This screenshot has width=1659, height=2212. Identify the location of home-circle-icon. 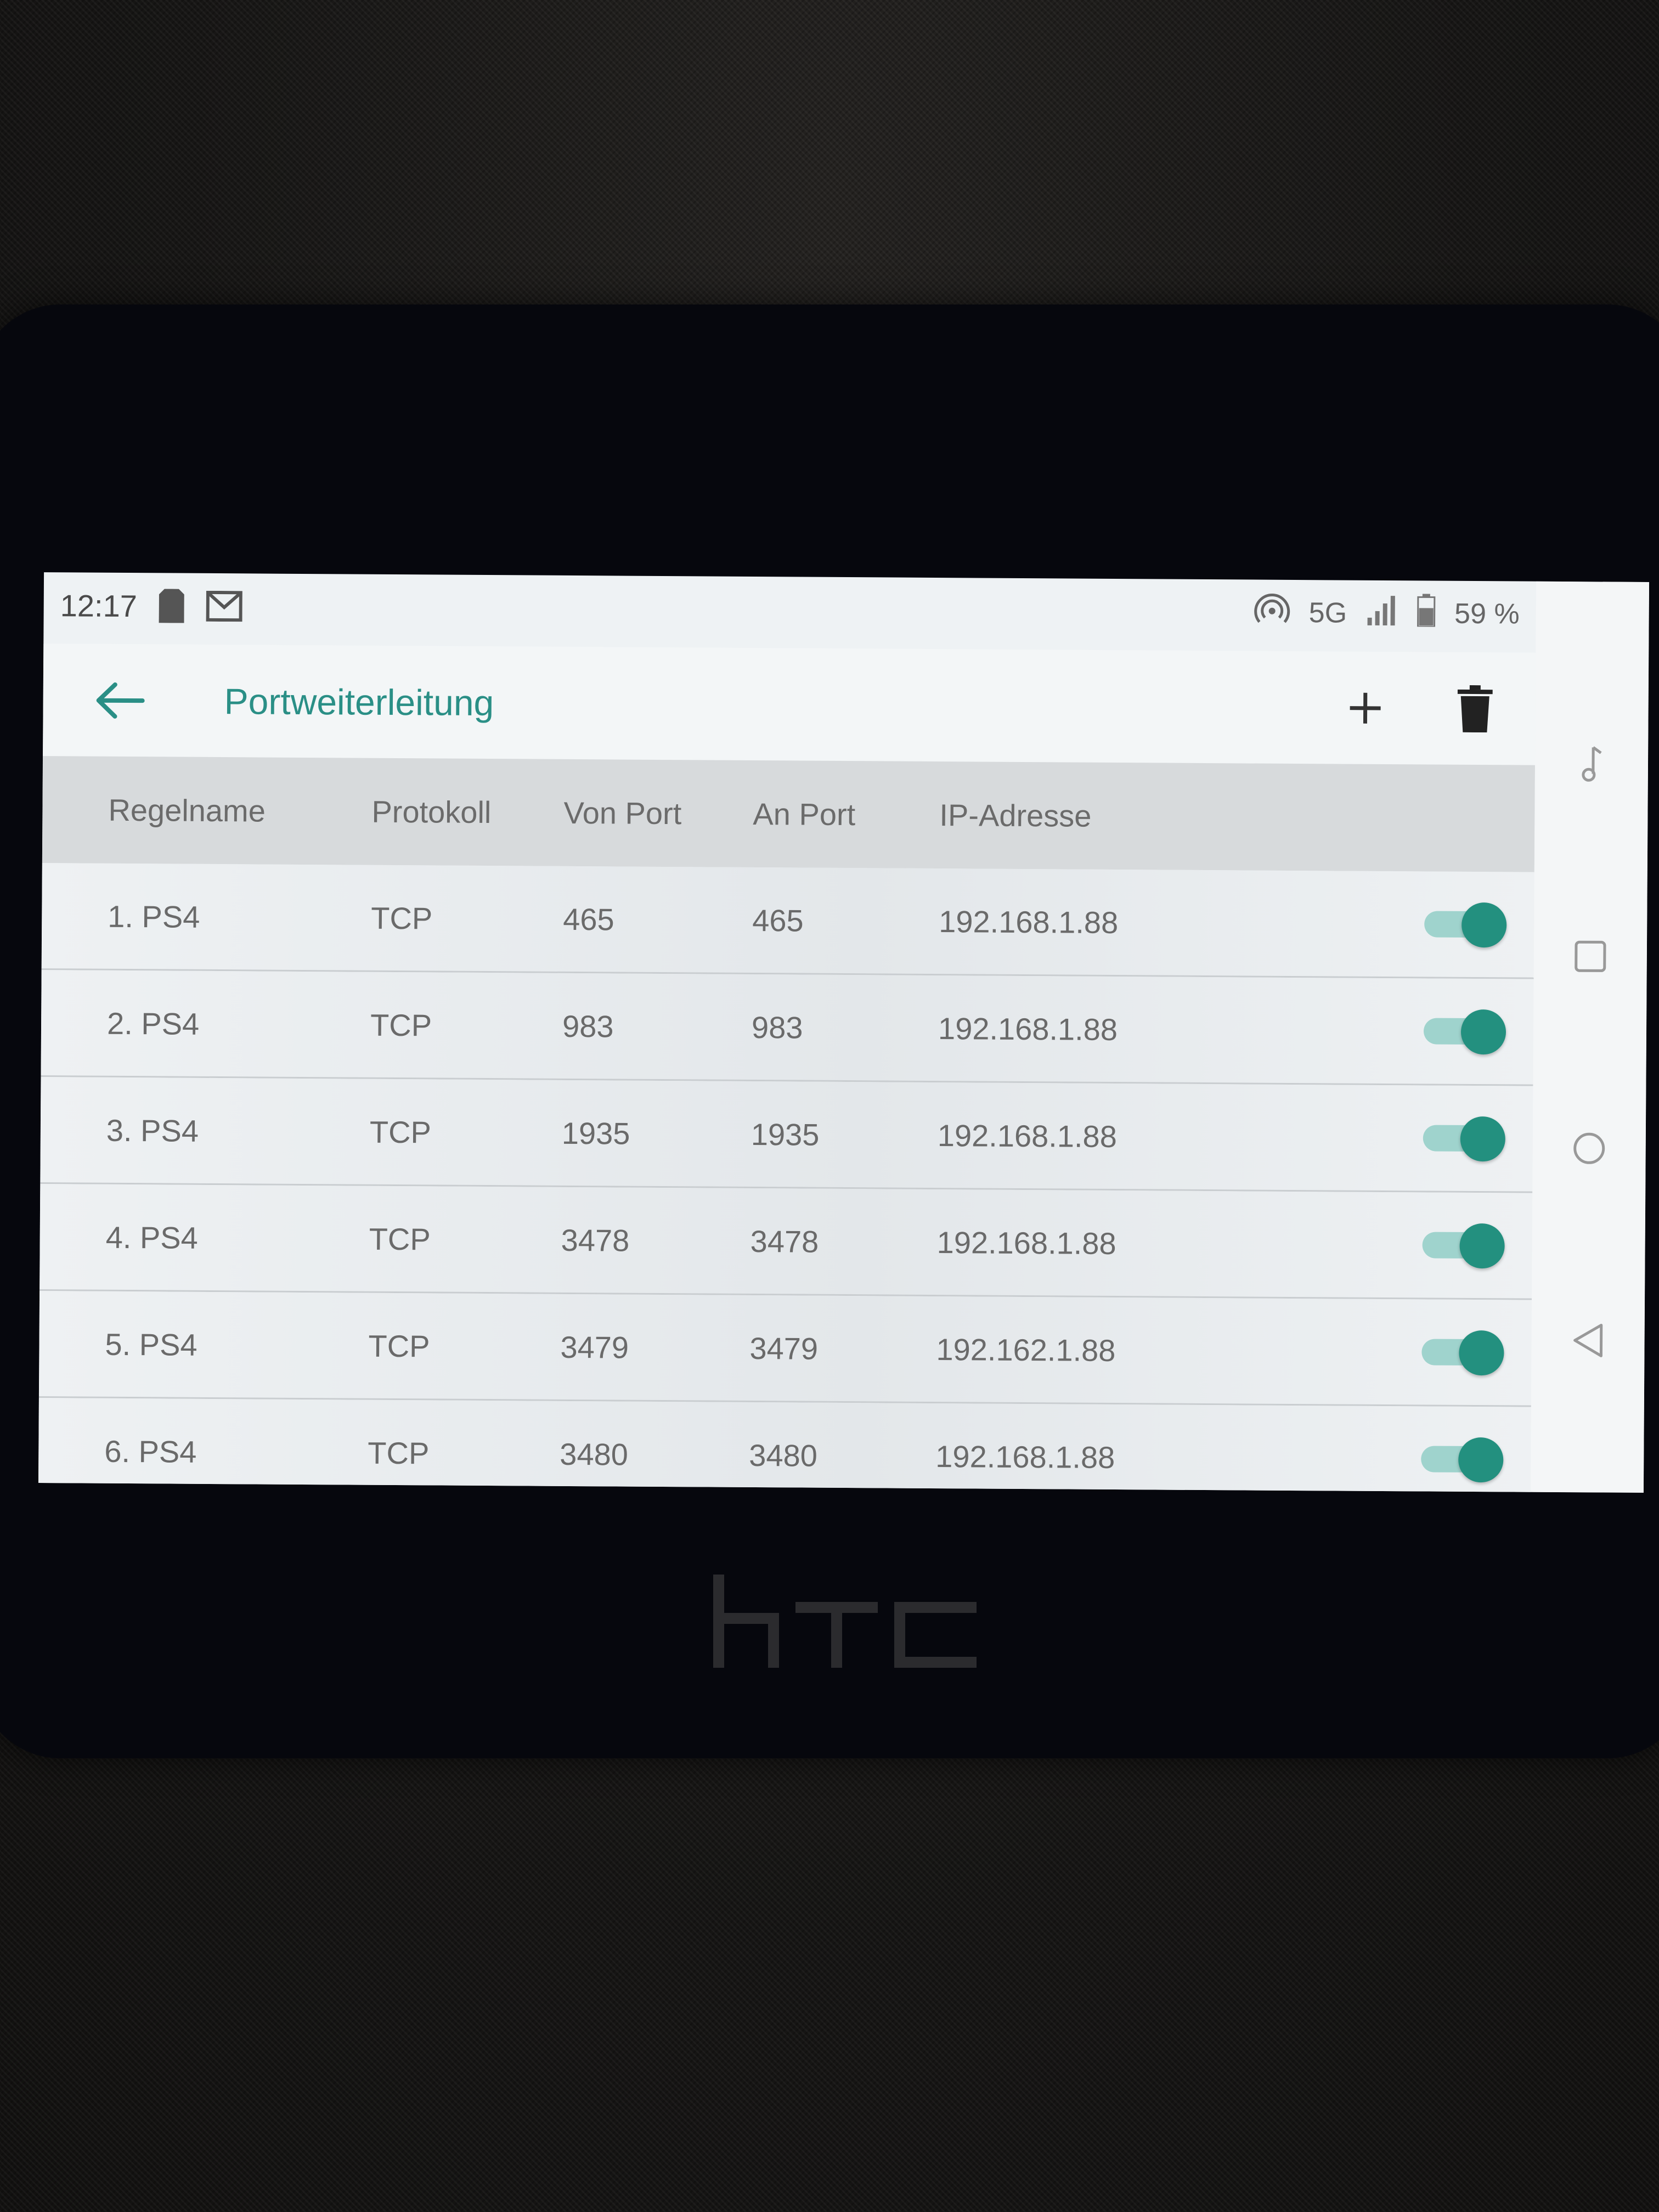
(1589, 1149).